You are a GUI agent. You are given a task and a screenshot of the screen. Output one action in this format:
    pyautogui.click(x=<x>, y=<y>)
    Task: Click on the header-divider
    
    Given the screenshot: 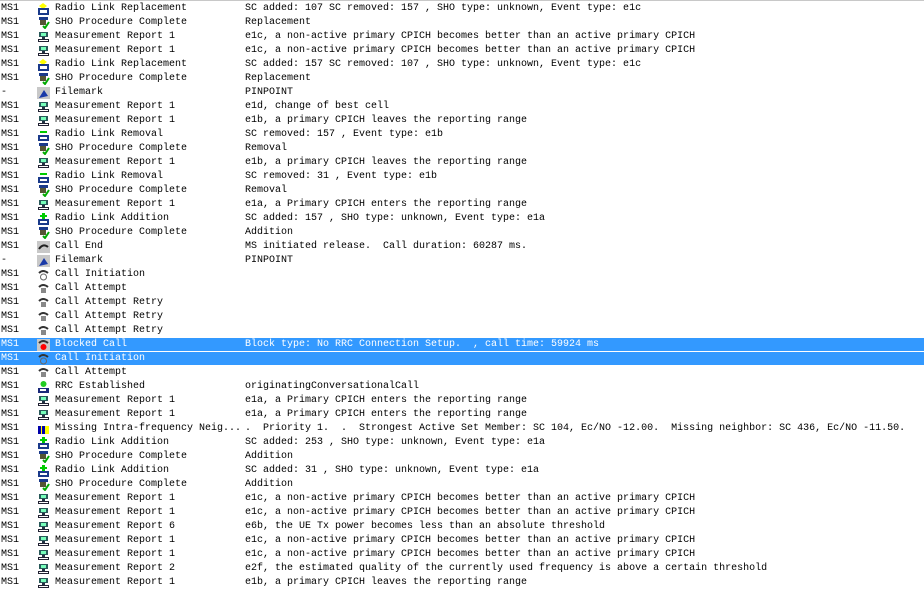 What is the action you would take?
    pyautogui.click(x=462, y=0)
    